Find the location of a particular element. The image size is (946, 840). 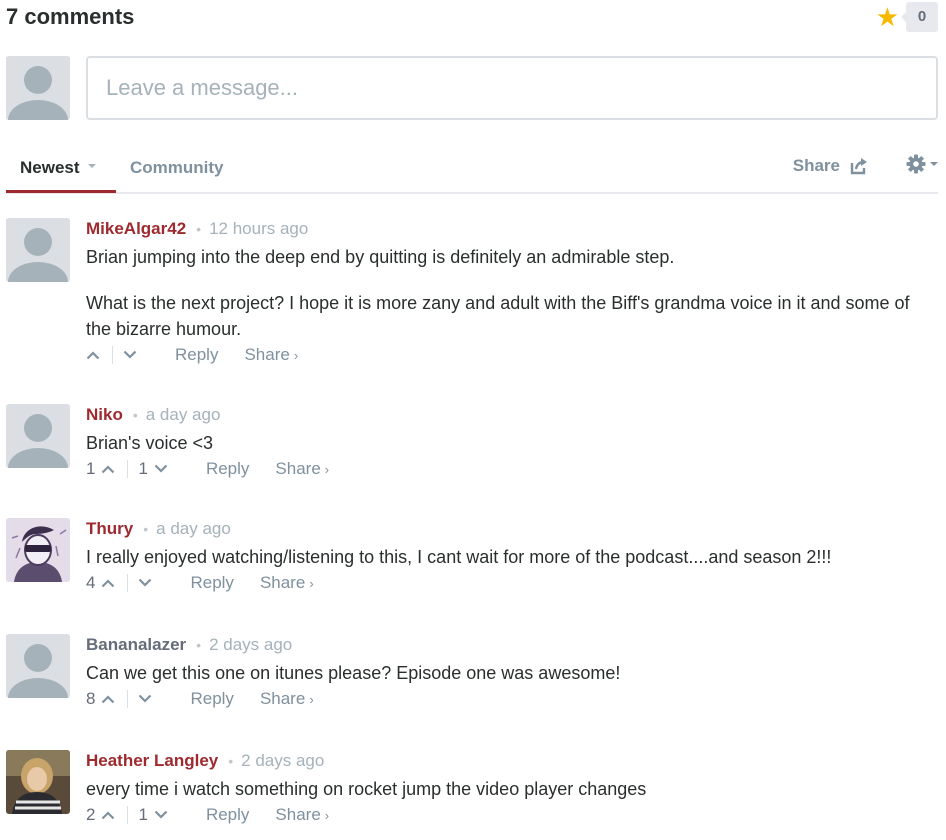

comment-actions: 4 Reply Share › is located at coordinates (512, 583).